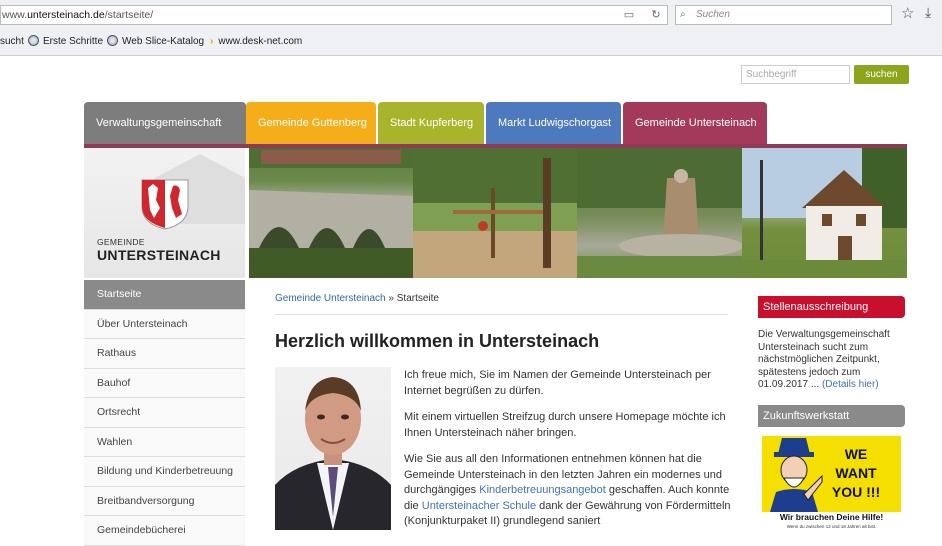 The width and height of the screenshot is (942, 546). Describe the element at coordinates (881, 74) in the screenshot. I see `site-search-button: suchen` at that location.